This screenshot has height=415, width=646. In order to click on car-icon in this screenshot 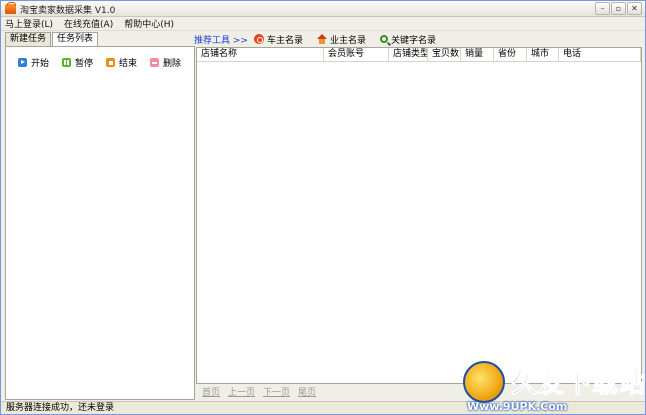, I will do `click(258, 39)`.